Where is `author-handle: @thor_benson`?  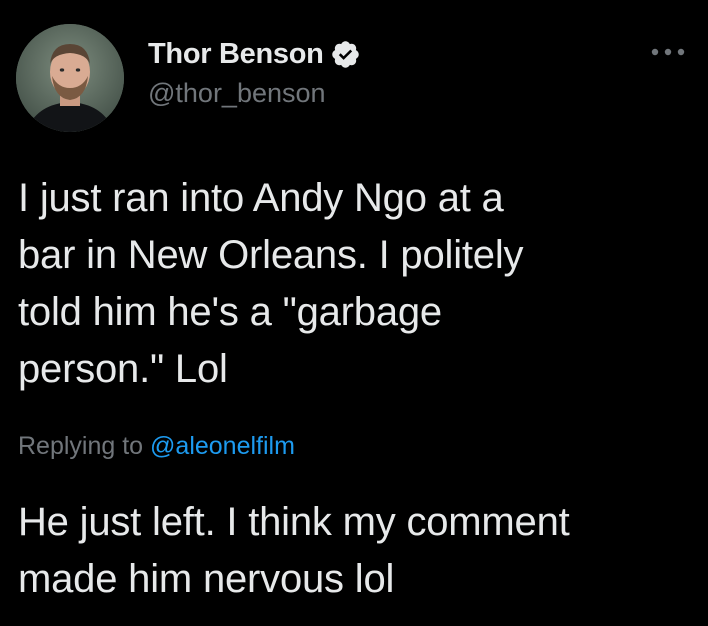
author-handle: @thor_benson is located at coordinates (254, 93).